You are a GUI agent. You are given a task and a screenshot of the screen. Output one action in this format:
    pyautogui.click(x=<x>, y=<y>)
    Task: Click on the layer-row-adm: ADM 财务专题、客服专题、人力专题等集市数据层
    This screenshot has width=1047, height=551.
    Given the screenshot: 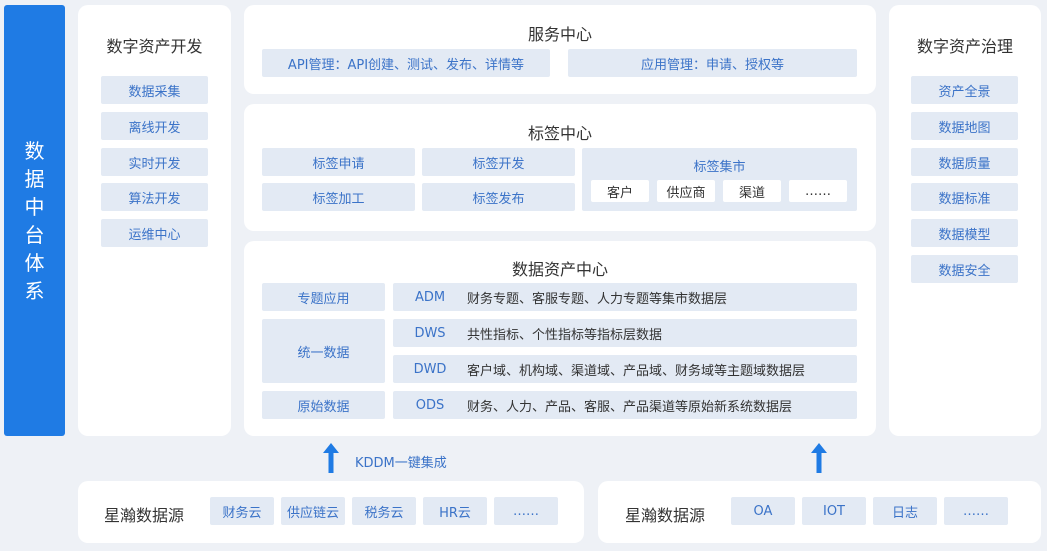 What is the action you would take?
    pyautogui.click(x=625, y=297)
    